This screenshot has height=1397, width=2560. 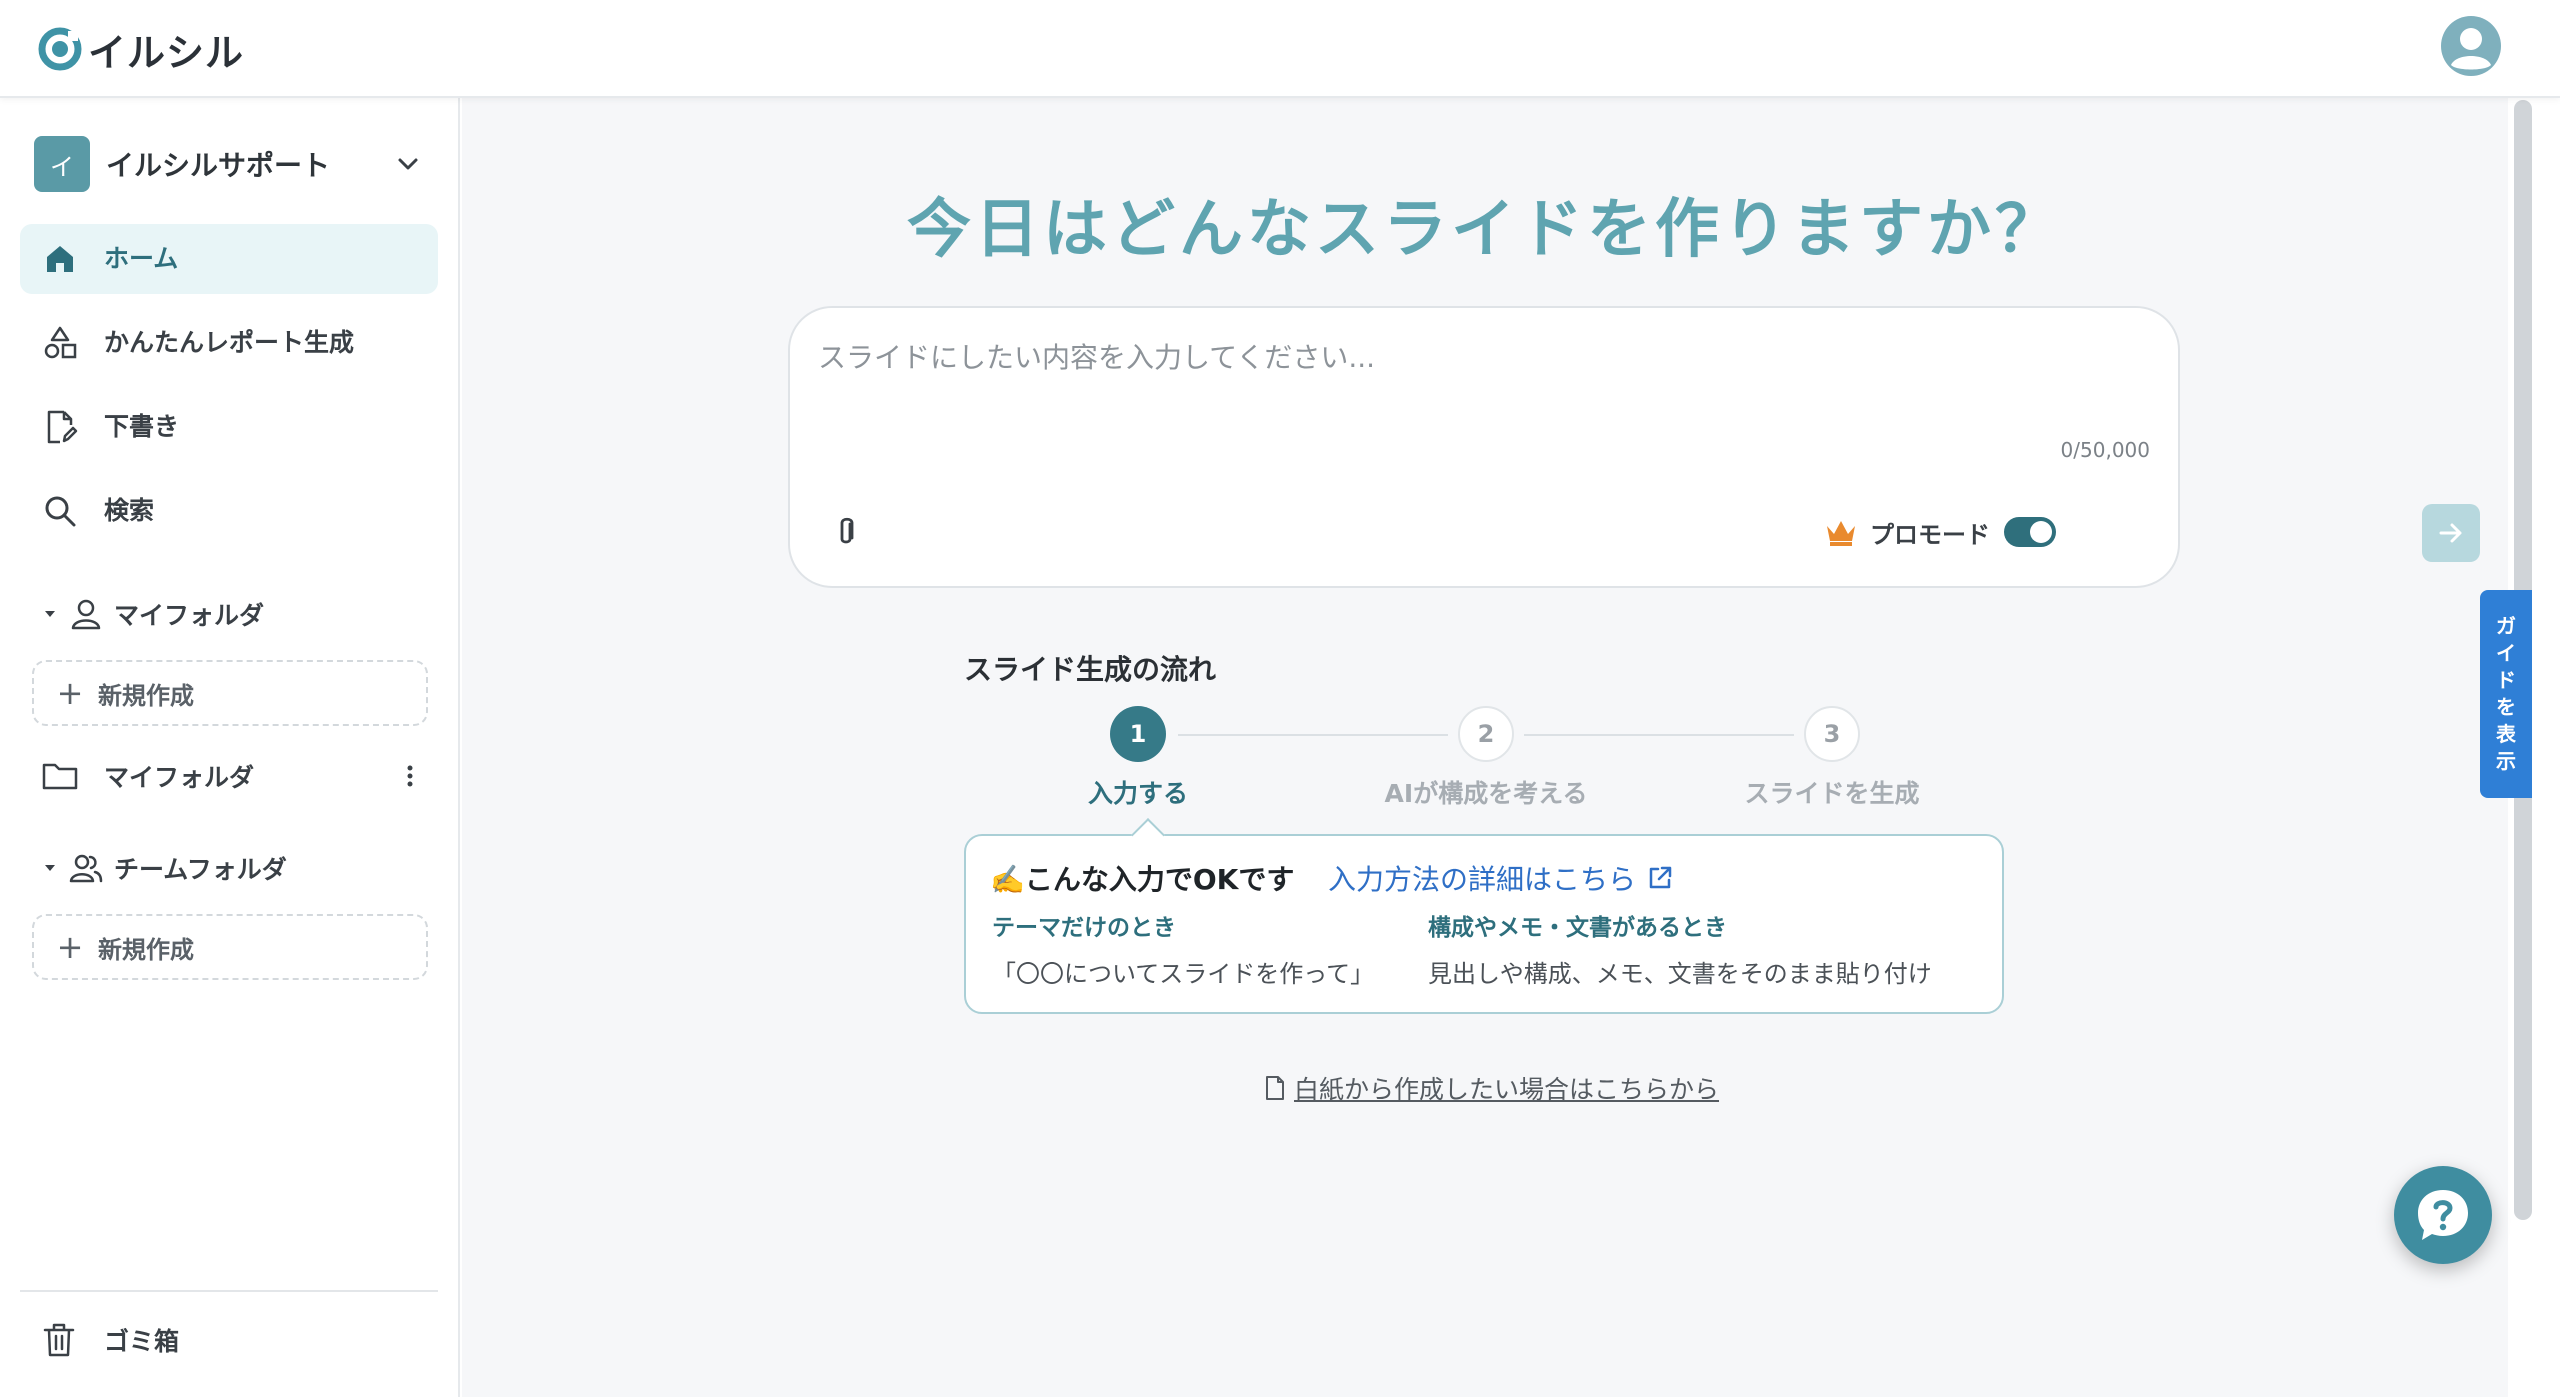 What do you see at coordinates (2506, 626) in the screenshot?
I see `guide-tab-char: ガ` at bounding box center [2506, 626].